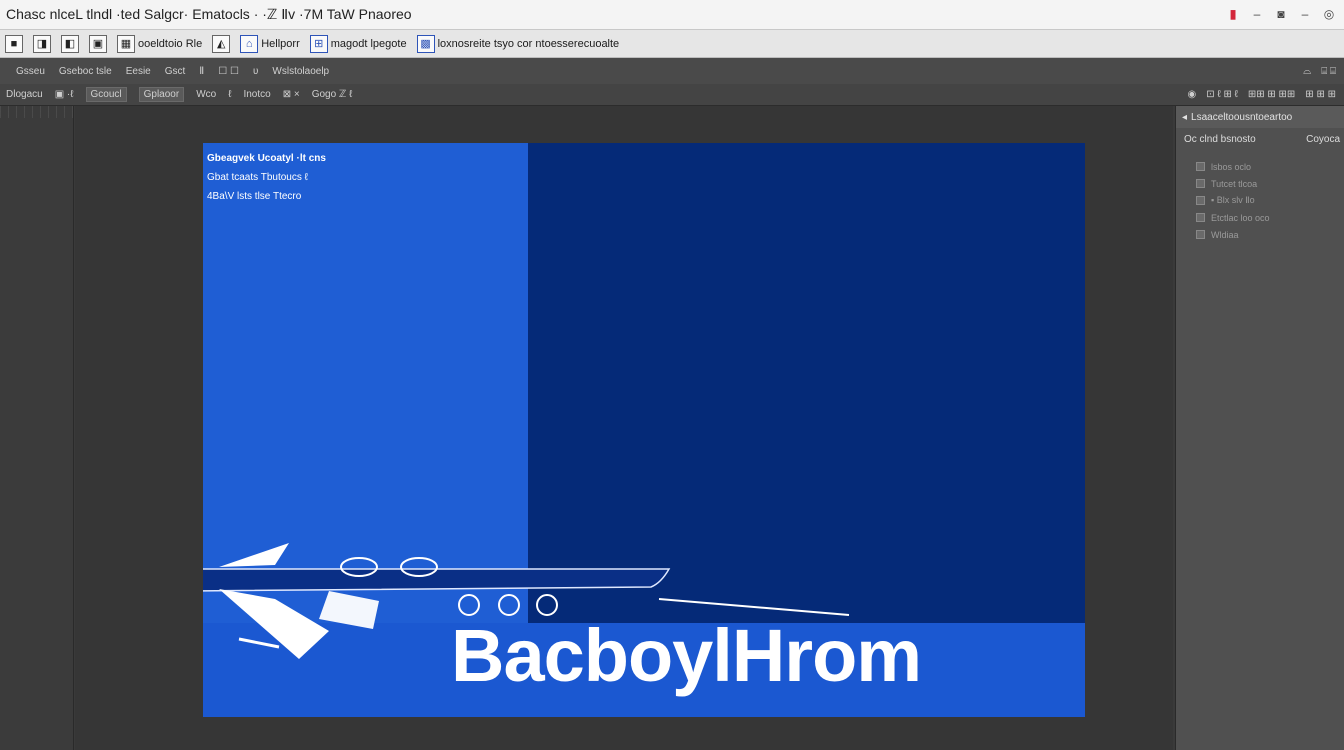  Describe the element at coordinates (1233, 14) in the screenshot. I see `record-icon: ▮` at that location.